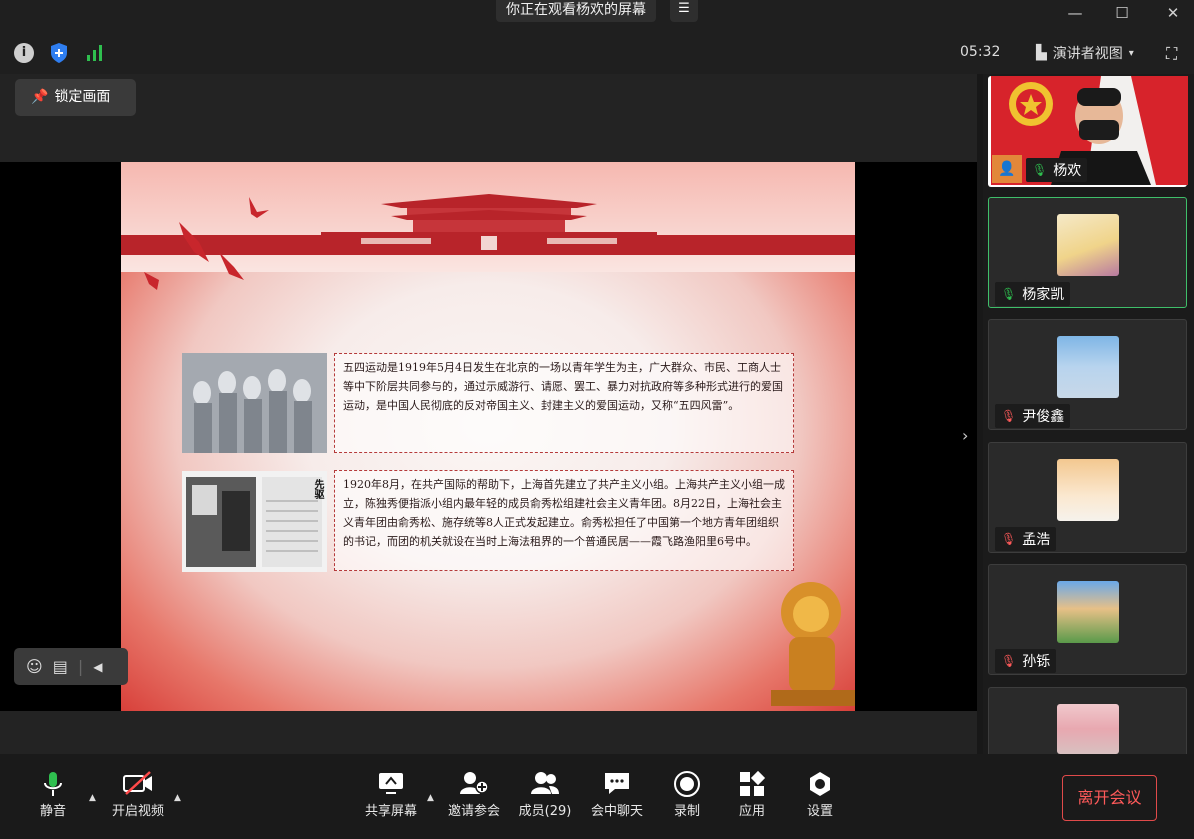  I want to click on participant-tile: 🎙 孟浩, so click(1087, 497).